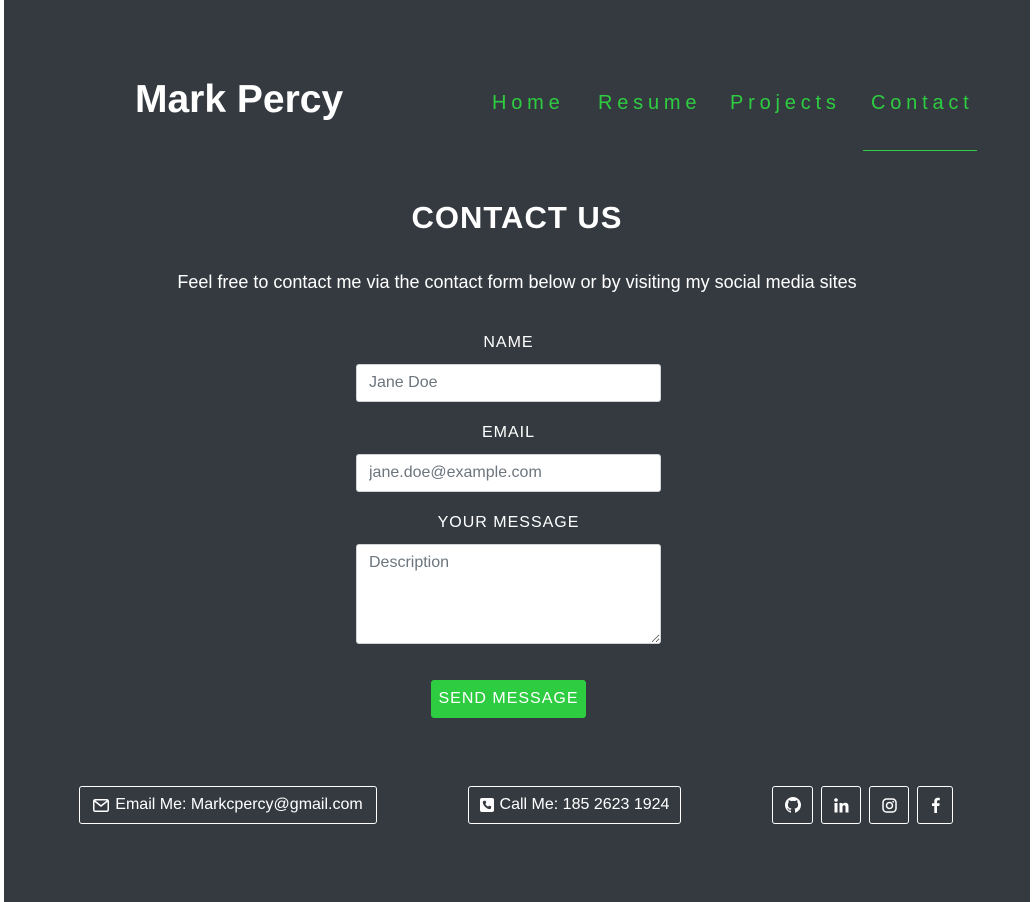 The width and height of the screenshot is (1034, 902). What do you see at coordinates (239, 100) in the screenshot?
I see `site-brand: Mark Percy` at bounding box center [239, 100].